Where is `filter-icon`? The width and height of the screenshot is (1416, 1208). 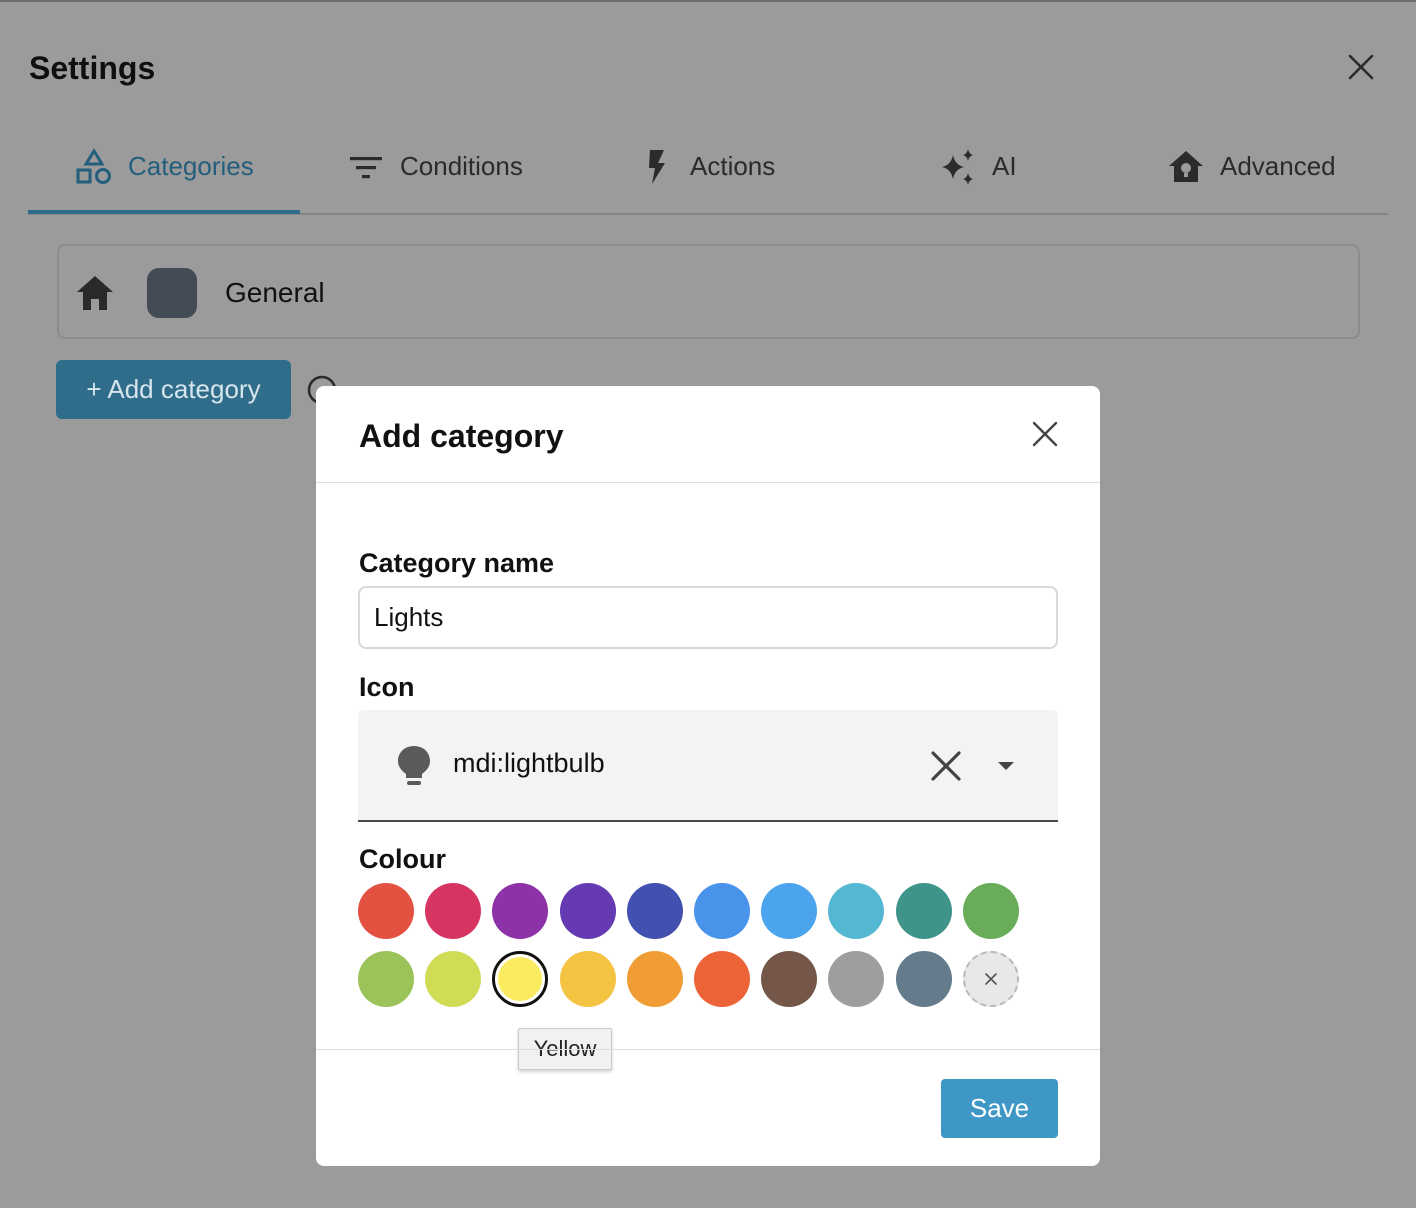 filter-icon is located at coordinates (366, 167).